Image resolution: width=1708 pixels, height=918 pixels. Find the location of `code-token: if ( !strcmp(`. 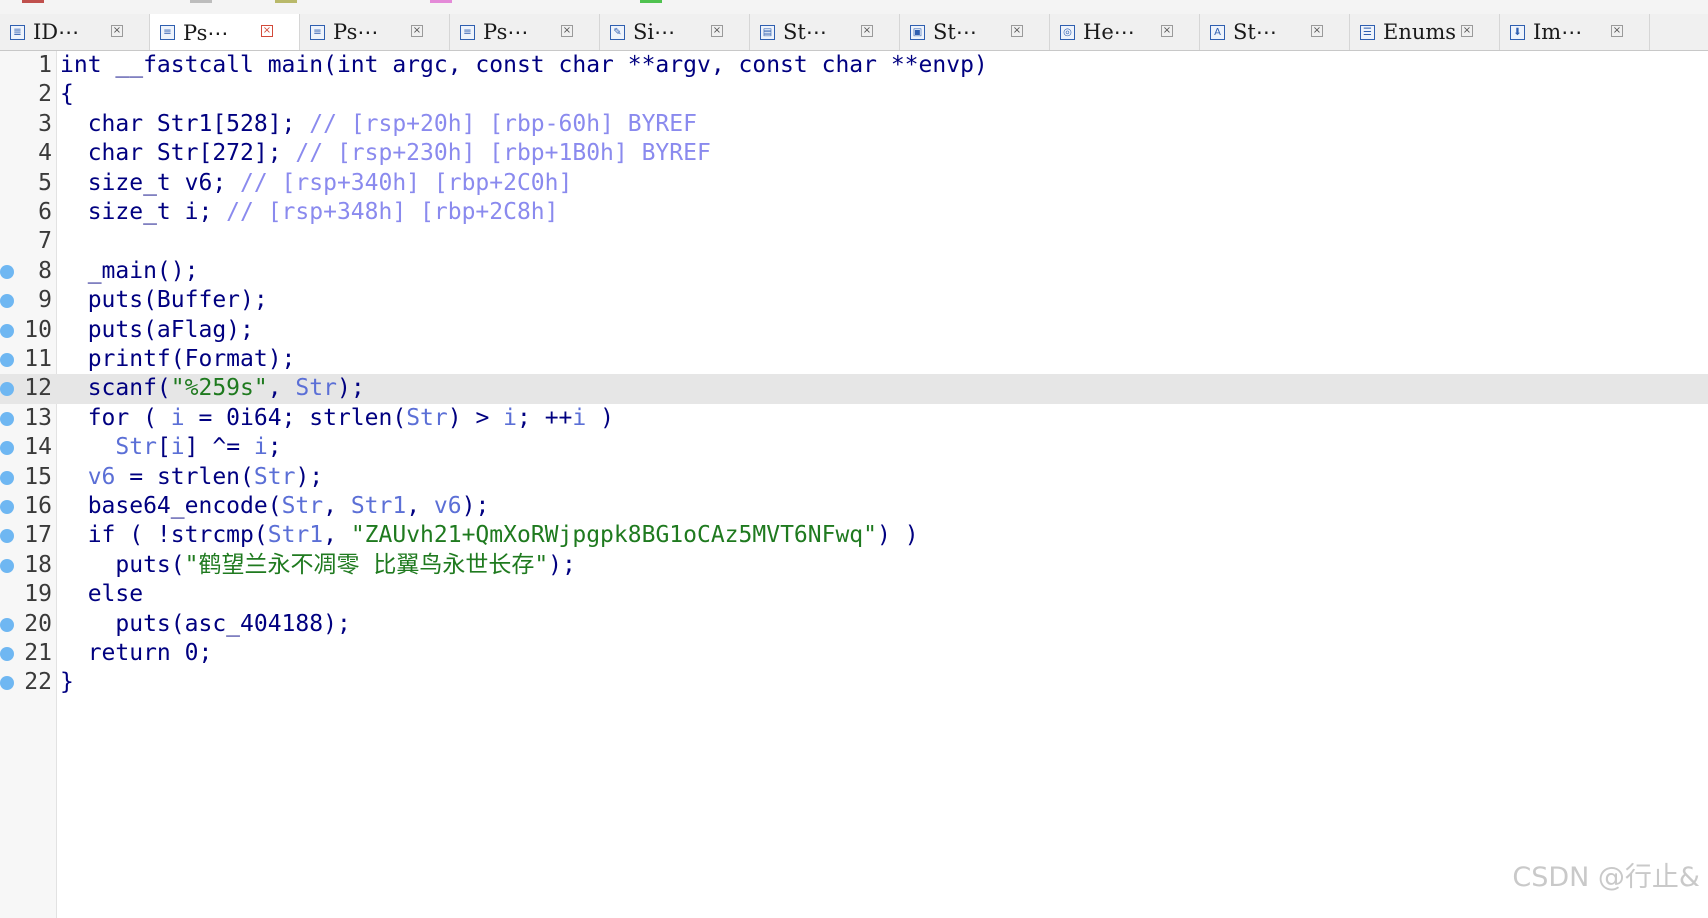

code-token: if ( !strcmp( is located at coordinates (164, 535).